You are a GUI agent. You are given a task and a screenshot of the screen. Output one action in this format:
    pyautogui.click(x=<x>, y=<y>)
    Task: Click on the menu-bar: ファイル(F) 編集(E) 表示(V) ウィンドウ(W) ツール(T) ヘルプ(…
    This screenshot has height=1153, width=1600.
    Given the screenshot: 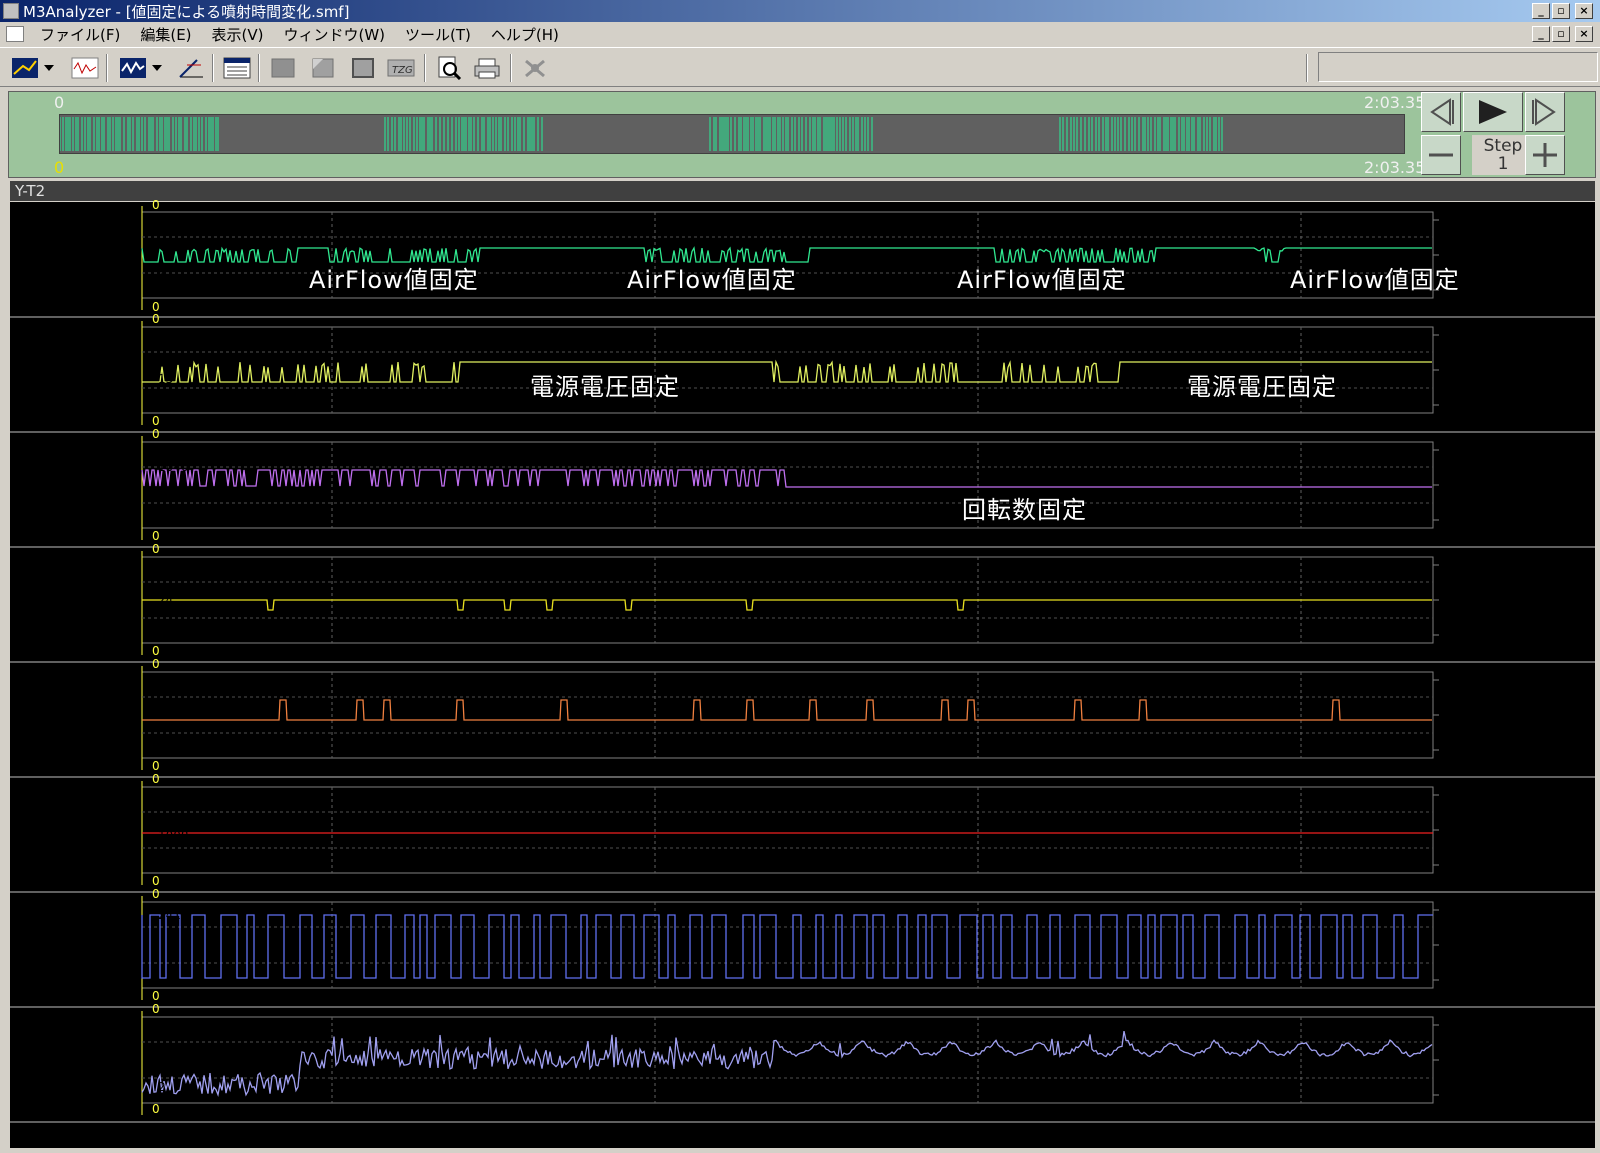 What is the action you would take?
    pyautogui.click(x=800, y=34)
    